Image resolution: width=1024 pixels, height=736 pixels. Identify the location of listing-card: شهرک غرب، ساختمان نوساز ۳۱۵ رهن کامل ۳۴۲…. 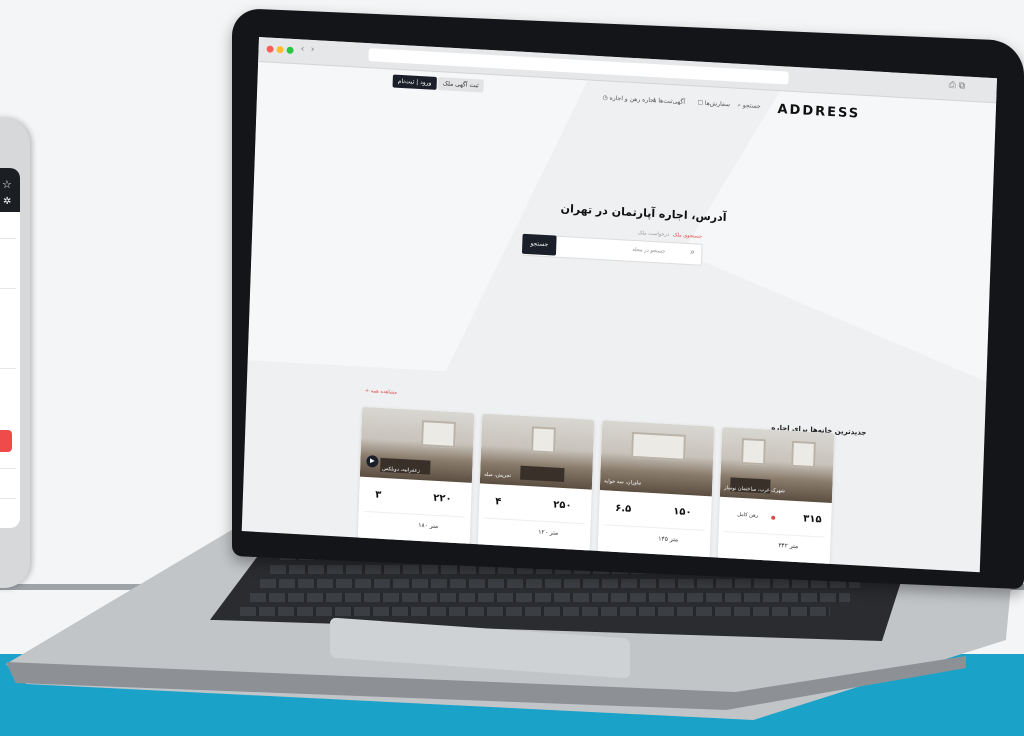
(776, 495).